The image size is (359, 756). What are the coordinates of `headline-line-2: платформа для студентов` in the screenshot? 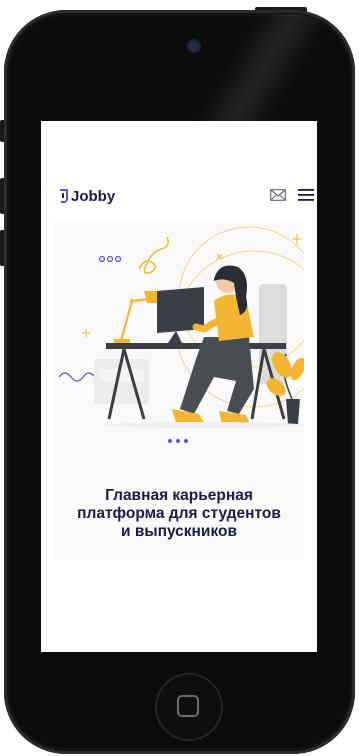 It's located at (179, 513).